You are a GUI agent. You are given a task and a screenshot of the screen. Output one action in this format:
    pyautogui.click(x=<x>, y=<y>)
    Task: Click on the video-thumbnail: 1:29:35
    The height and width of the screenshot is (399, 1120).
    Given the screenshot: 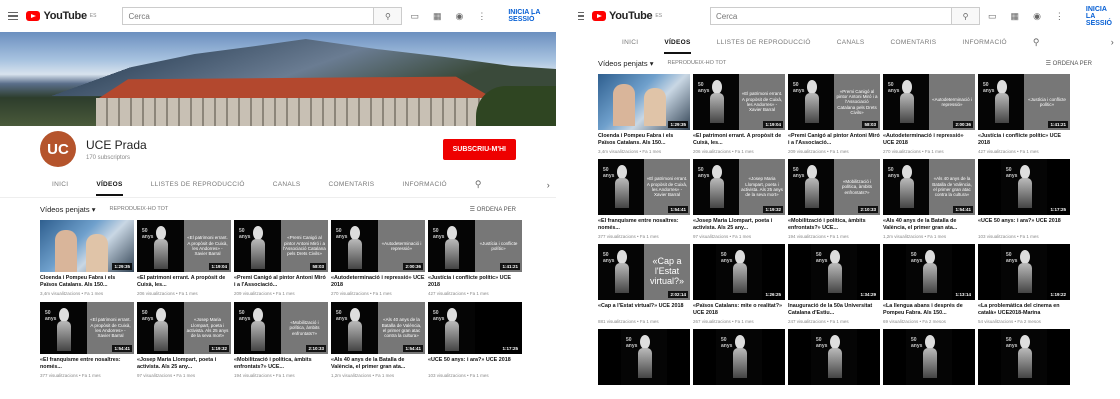 What is the action you would take?
    pyautogui.click(x=644, y=102)
    